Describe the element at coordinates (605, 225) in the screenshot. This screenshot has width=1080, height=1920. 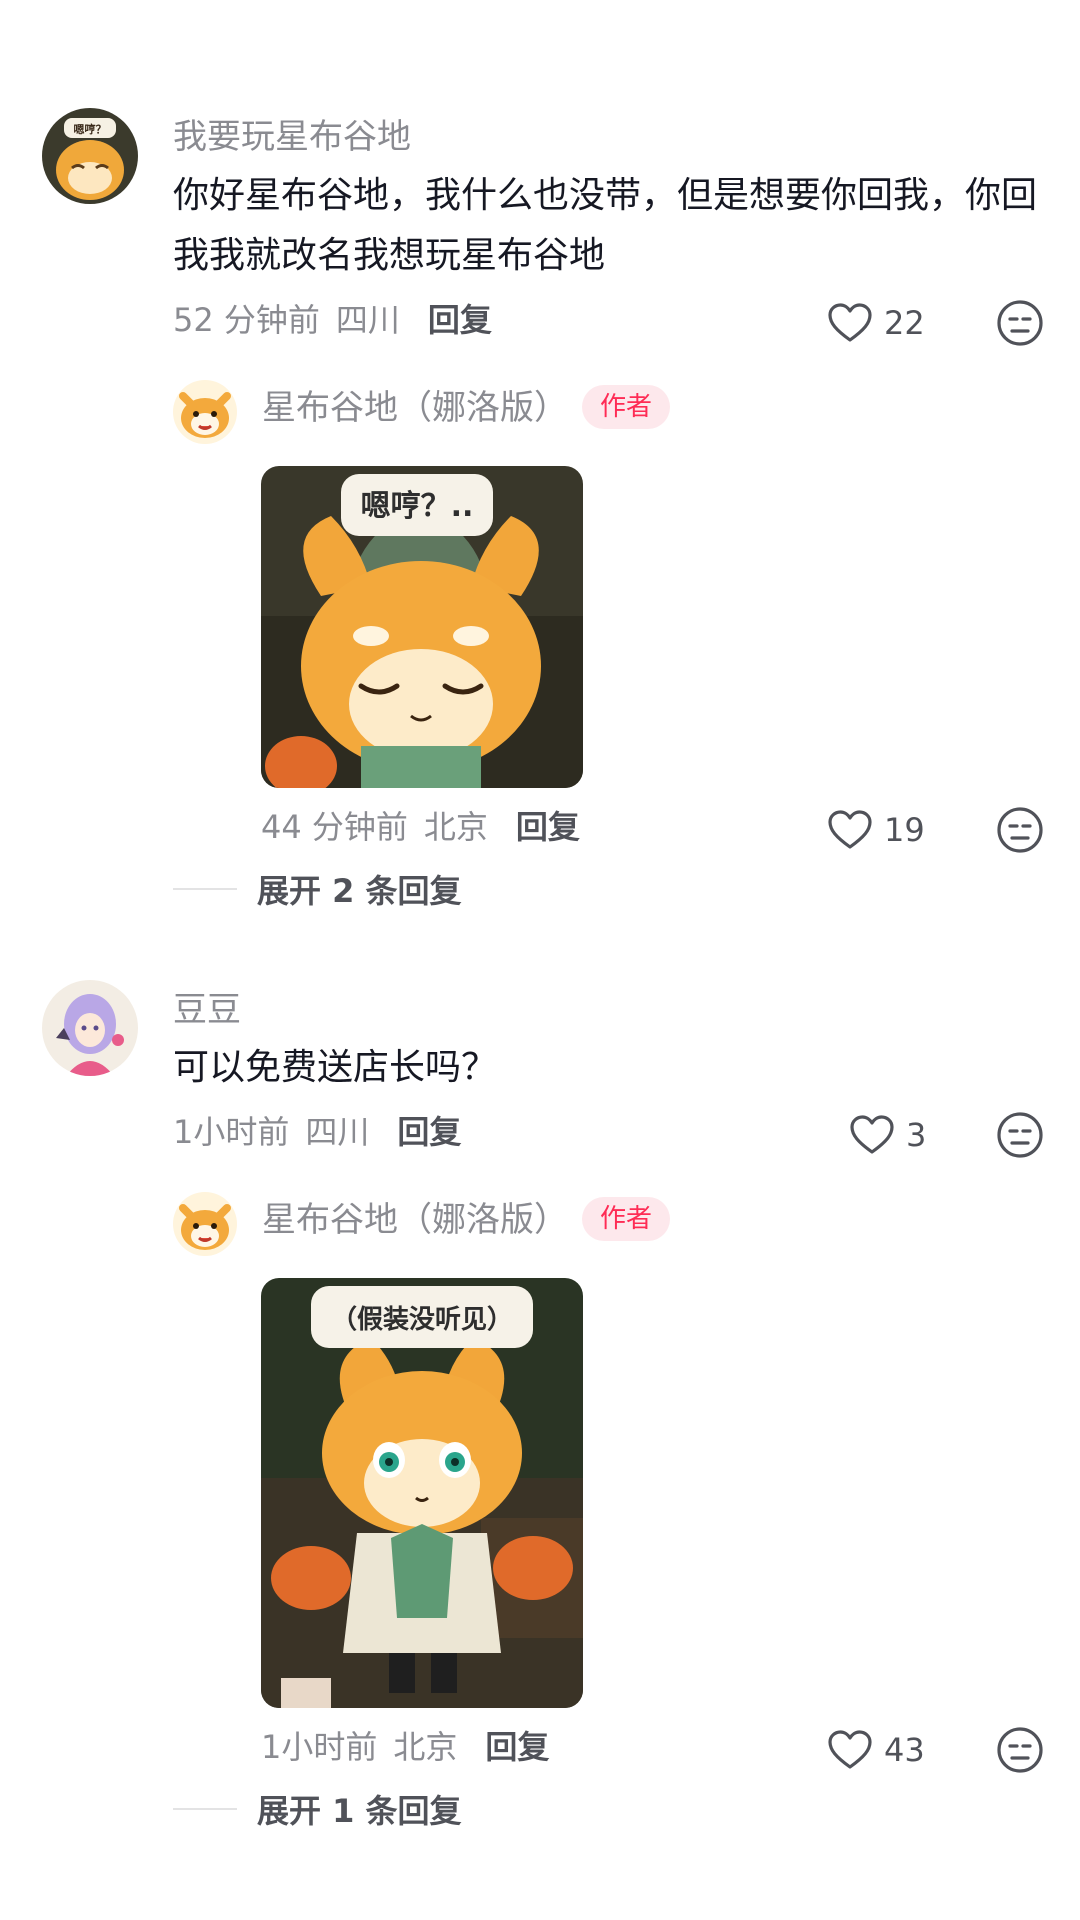
I see `comment-text: 你好星布谷地，我什么也没带，但是想要你回我，你回我我就改名我想玩星布谷地` at that location.